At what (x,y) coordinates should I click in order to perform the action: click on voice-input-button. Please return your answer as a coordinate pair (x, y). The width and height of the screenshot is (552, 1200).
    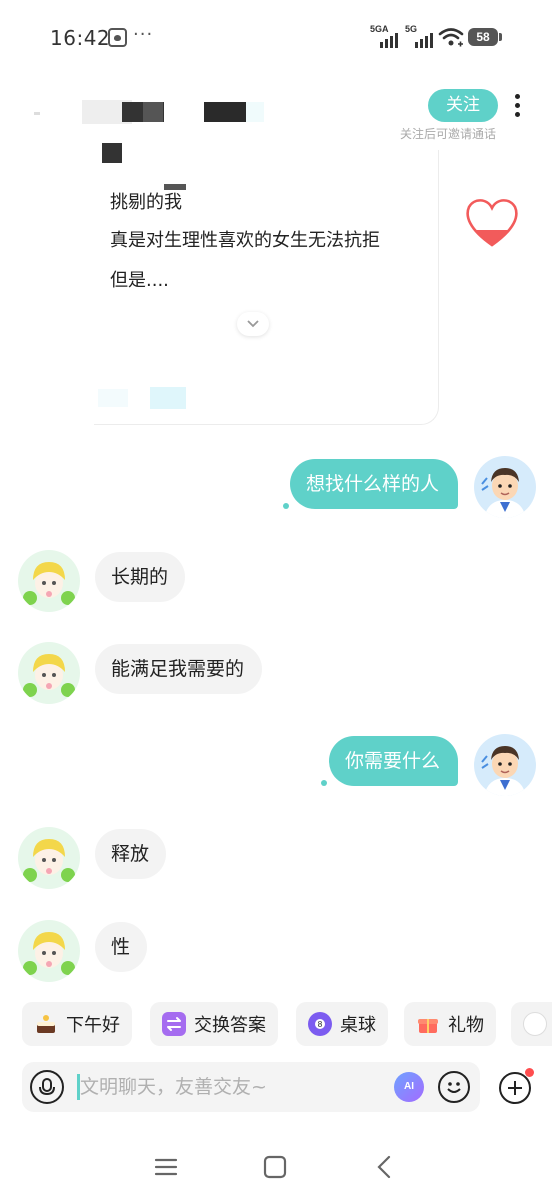
    Looking at the image, I should click on (47, 1087).